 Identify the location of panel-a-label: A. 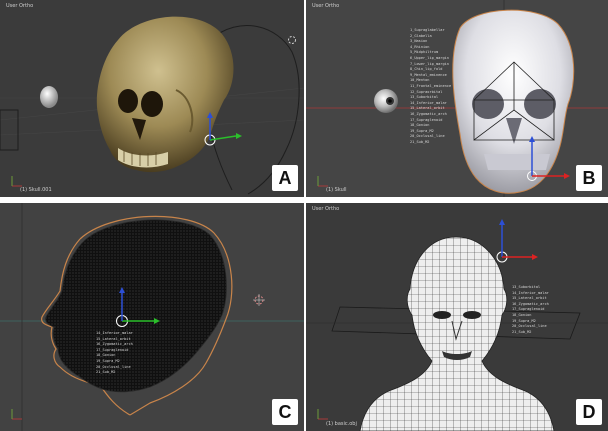
(285, 178).